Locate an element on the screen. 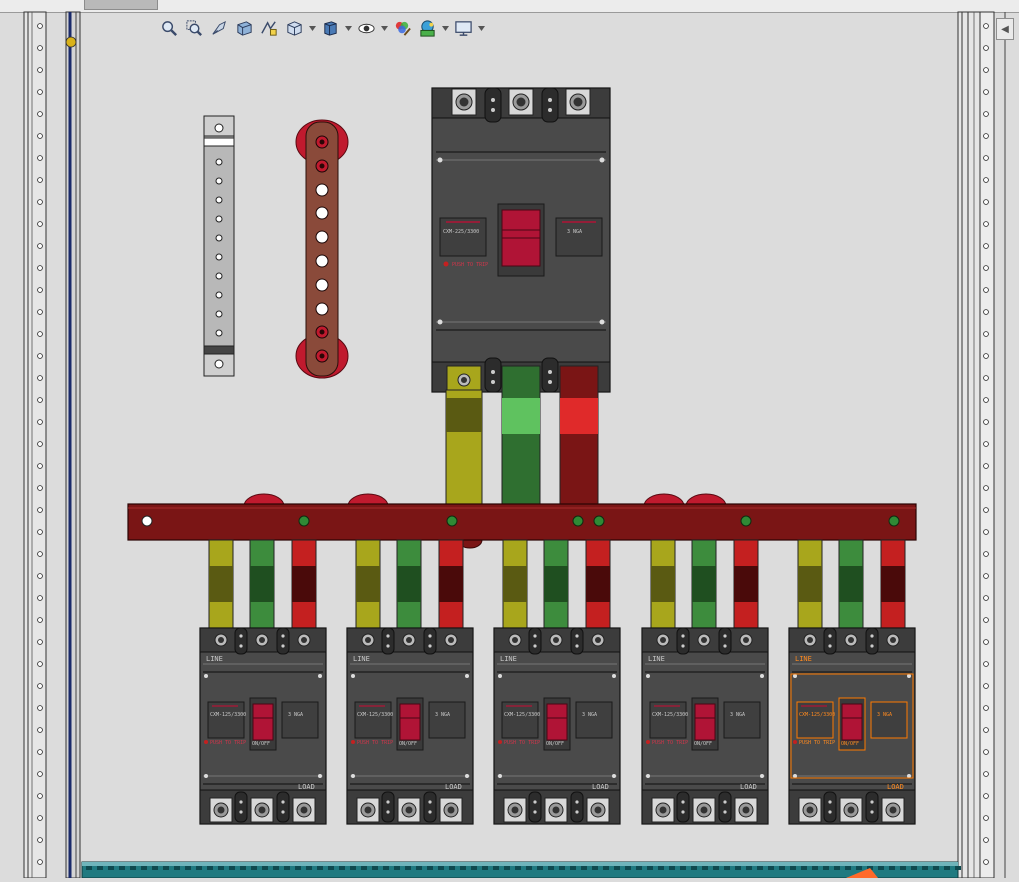 The image size is (1019, 882). task-pane-collapse-button: ◀ is located at coordinates (1005, 29).